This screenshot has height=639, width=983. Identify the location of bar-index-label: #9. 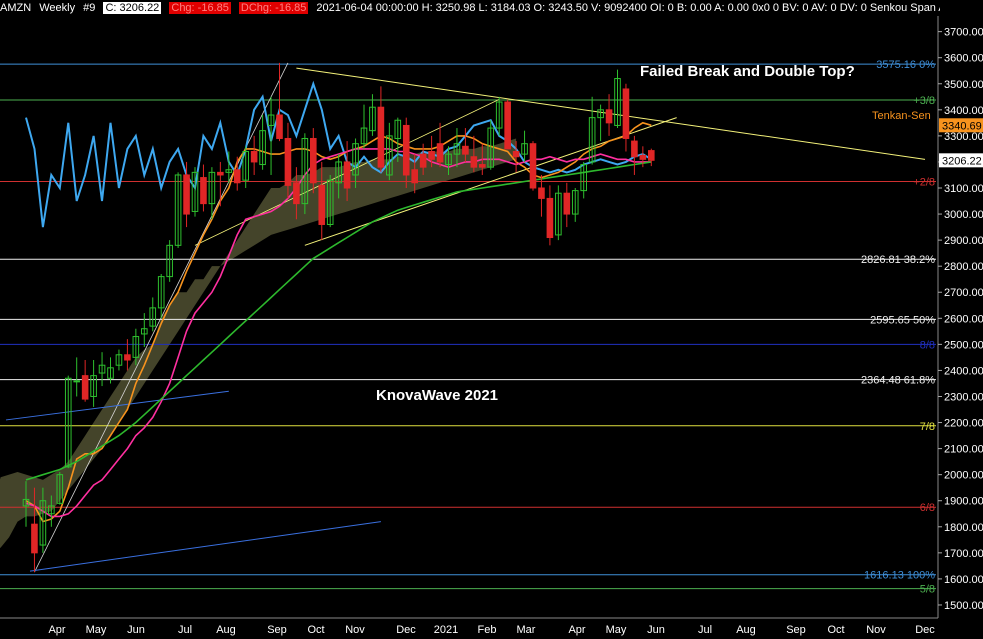
(89, 8).